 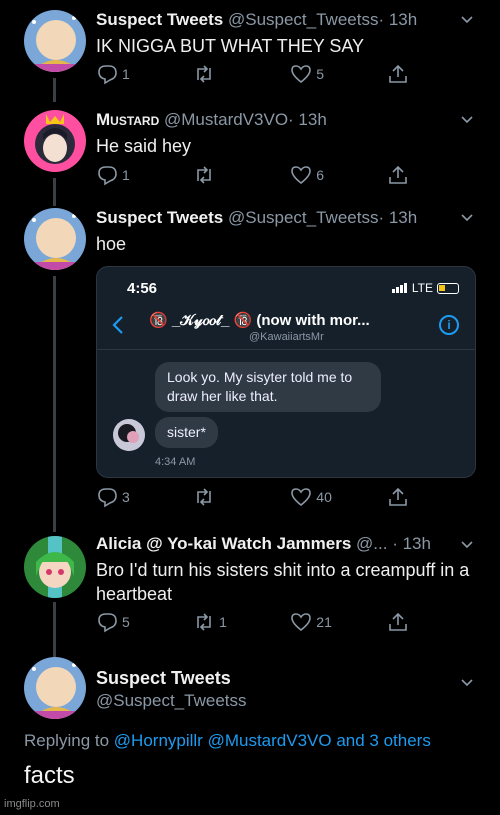 I want to click on like-button: 40, so click(x=338, y=497).